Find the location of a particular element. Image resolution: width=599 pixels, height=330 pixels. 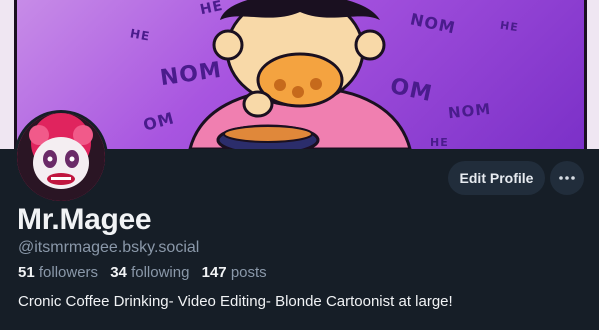

followers-link: 51 followers is located at coordinates (58, 272).